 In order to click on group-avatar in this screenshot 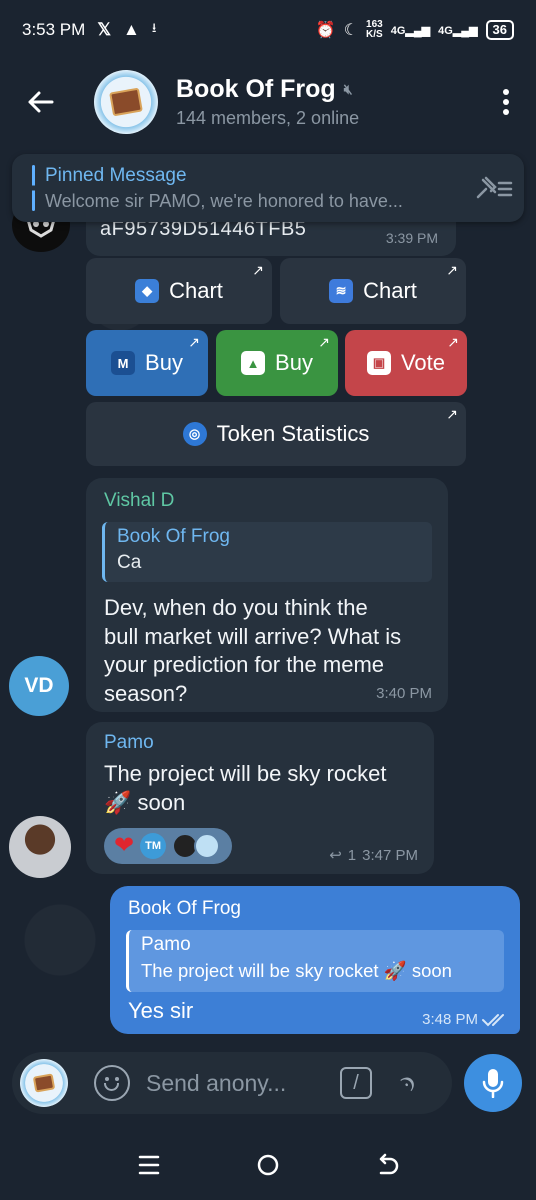, I will do `click(126, 102)`.